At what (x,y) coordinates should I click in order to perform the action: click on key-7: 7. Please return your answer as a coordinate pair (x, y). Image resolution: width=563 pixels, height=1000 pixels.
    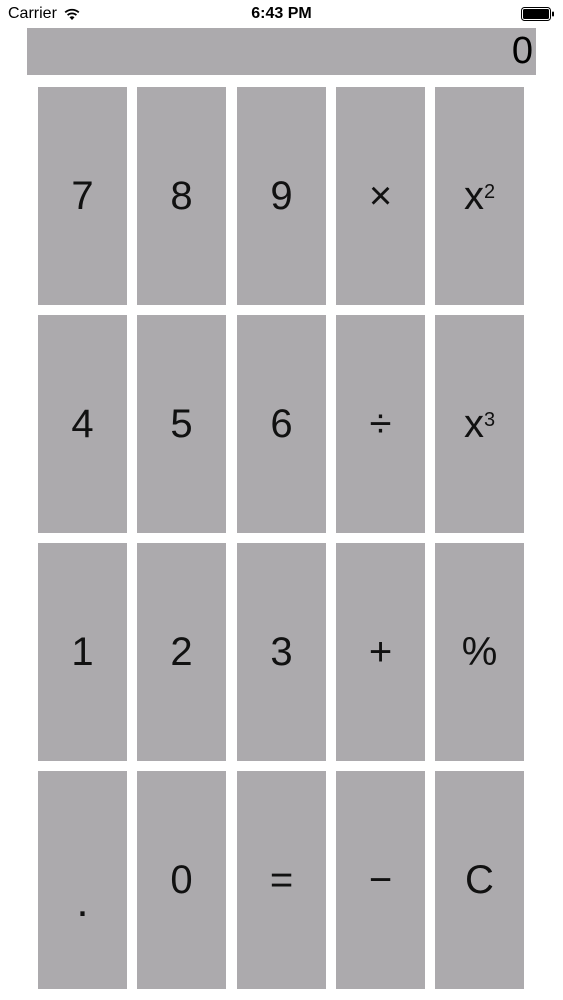
    Looking at the image, I should click on (82, 196).